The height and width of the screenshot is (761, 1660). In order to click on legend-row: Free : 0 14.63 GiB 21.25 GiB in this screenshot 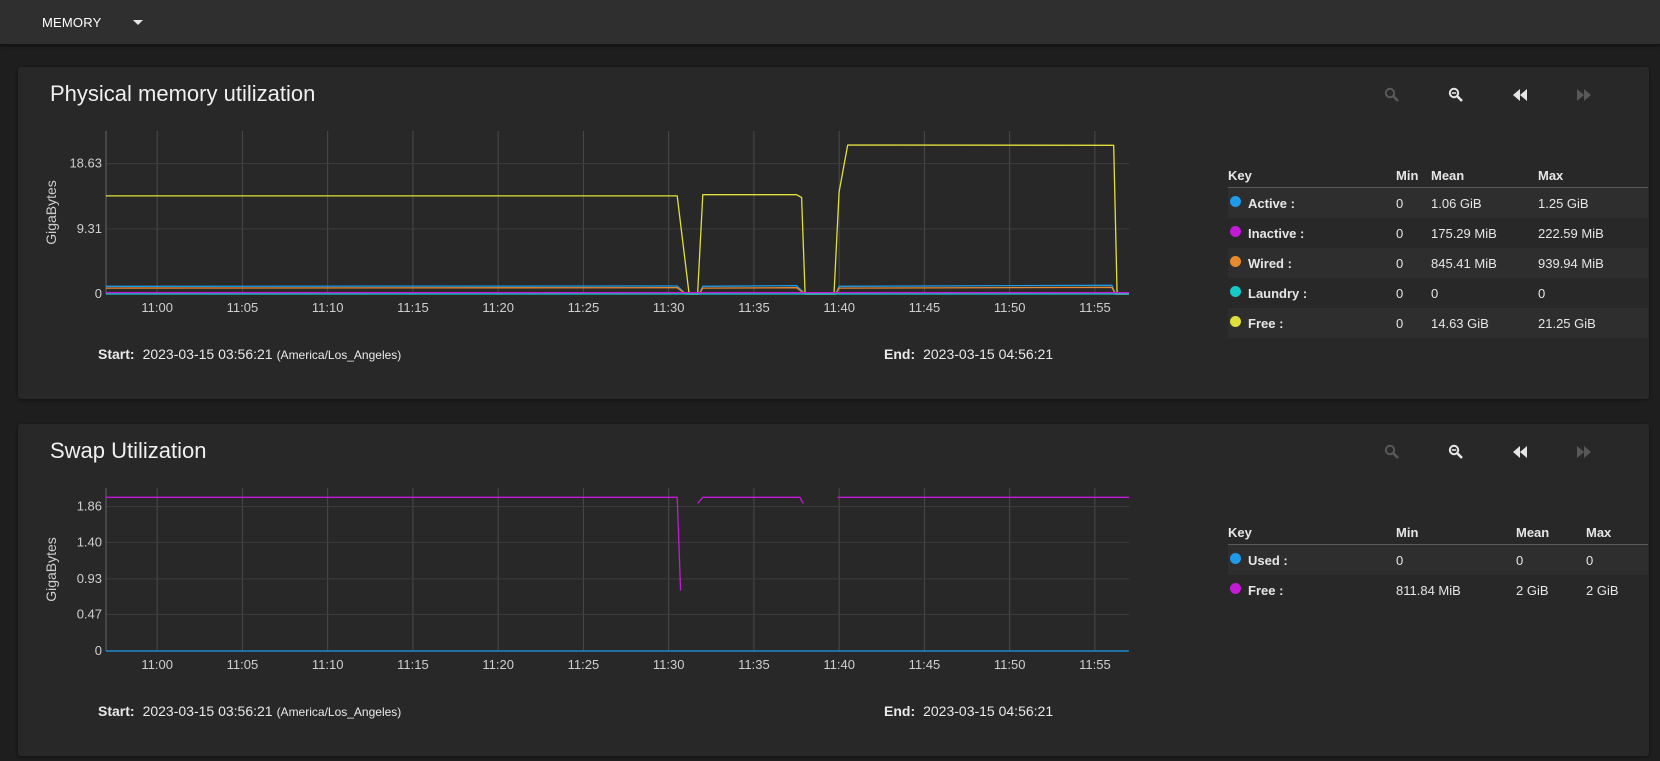, I will do `click(1438, 323)`.